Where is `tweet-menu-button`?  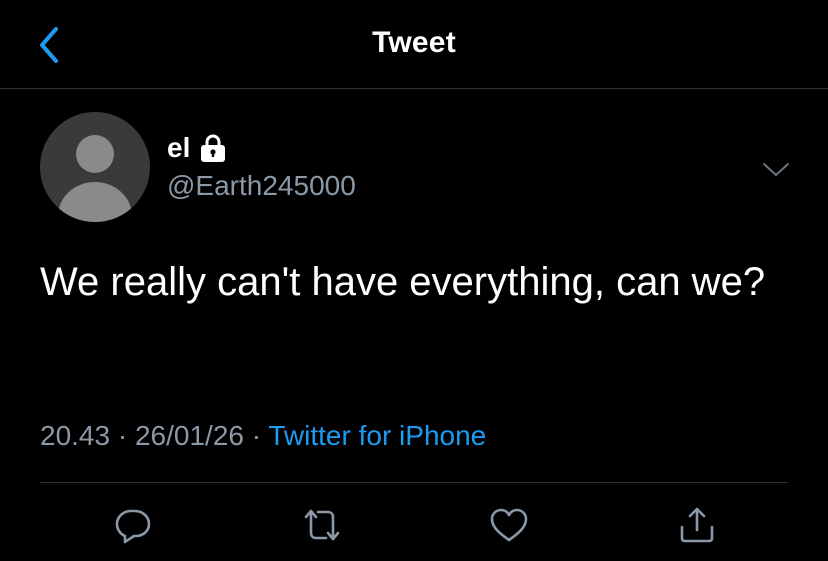
tweet-menu-button is located at coordinates (776, 170).